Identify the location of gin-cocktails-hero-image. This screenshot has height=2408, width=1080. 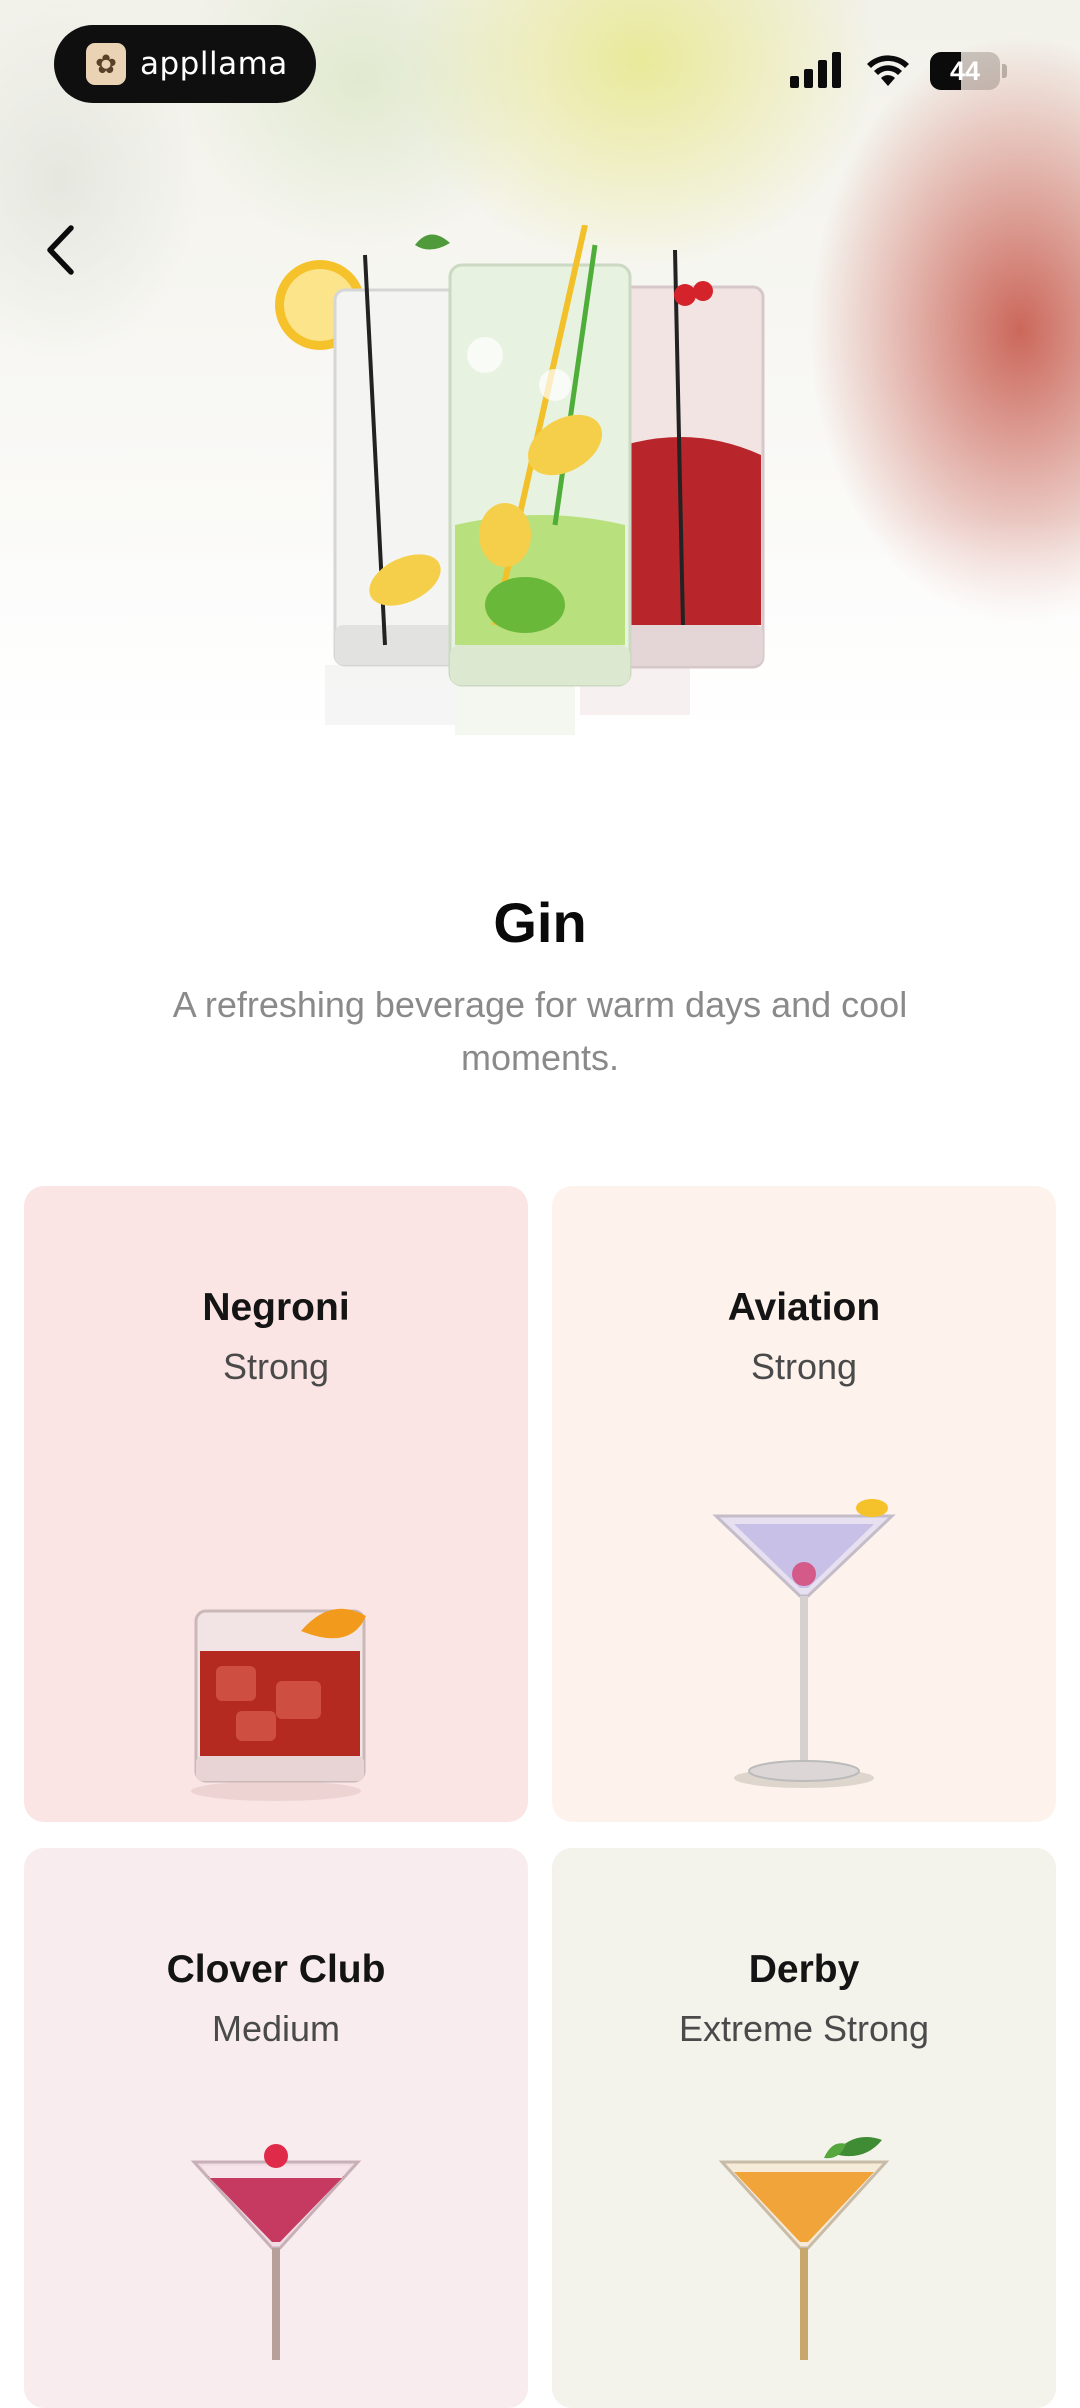
(520, 480).